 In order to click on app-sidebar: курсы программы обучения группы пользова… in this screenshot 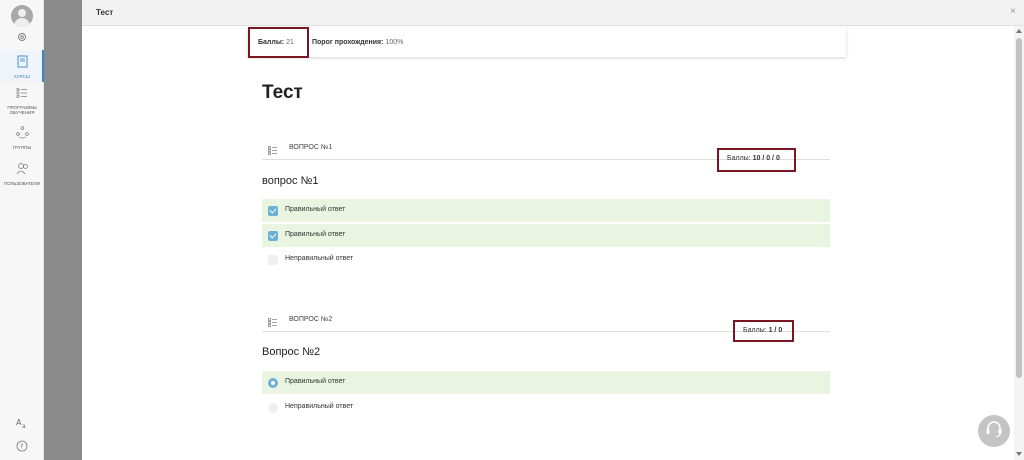, I will do `click(22, 230)`.